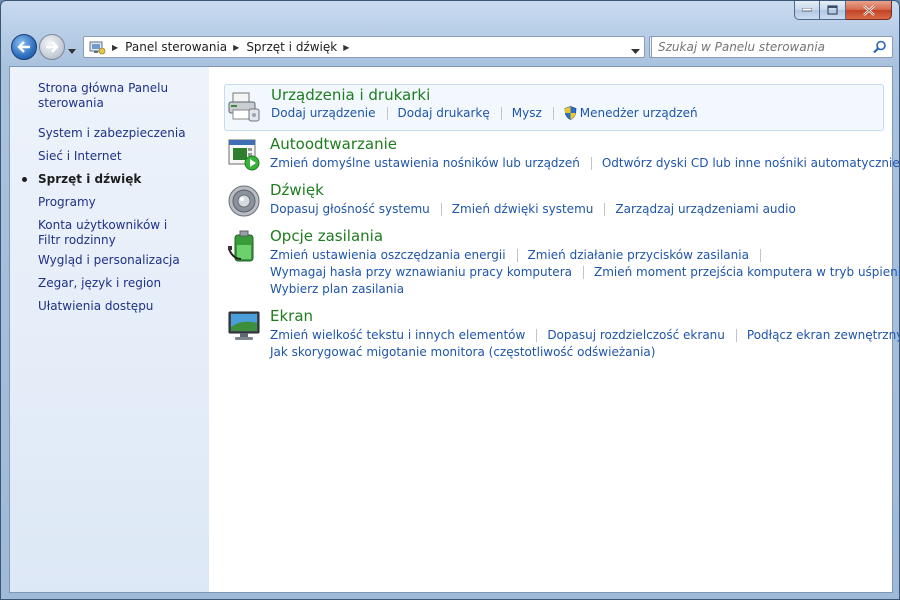 This screenshot has width=900, height=600. I want to click on maximize-button, so click(833, 10).